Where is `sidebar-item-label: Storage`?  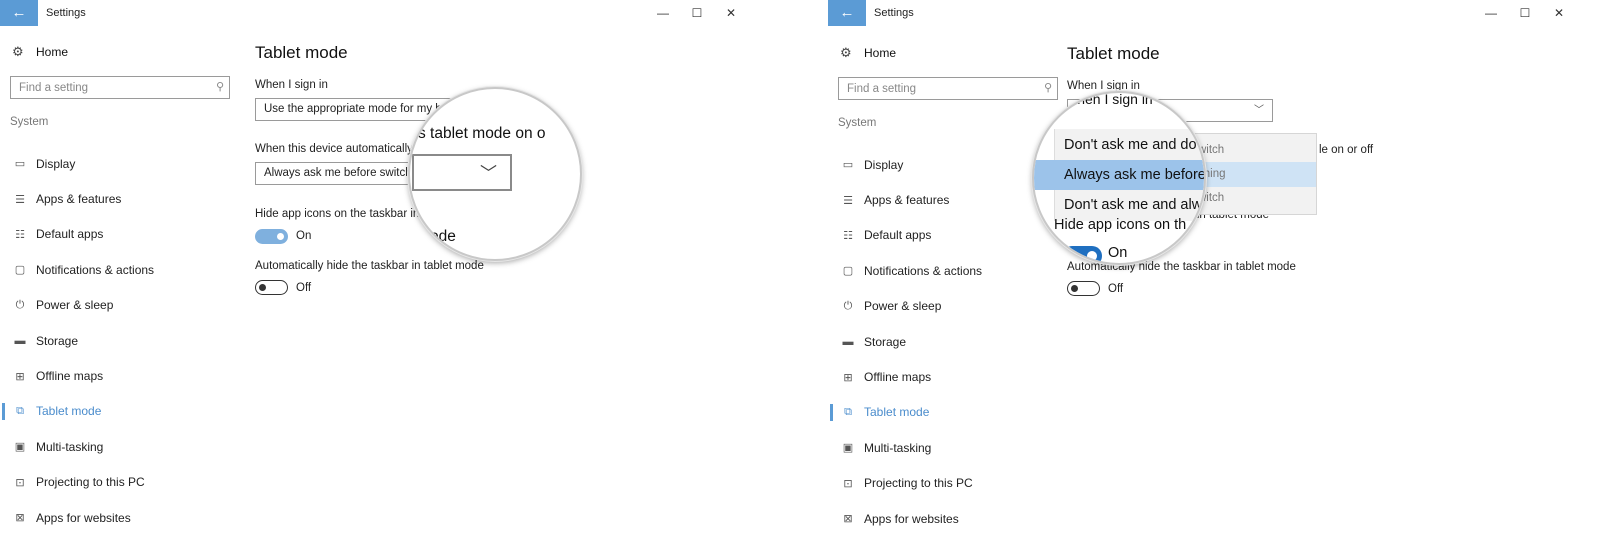 sidebar-item-label: Storage is located at coordinates (885, 341).